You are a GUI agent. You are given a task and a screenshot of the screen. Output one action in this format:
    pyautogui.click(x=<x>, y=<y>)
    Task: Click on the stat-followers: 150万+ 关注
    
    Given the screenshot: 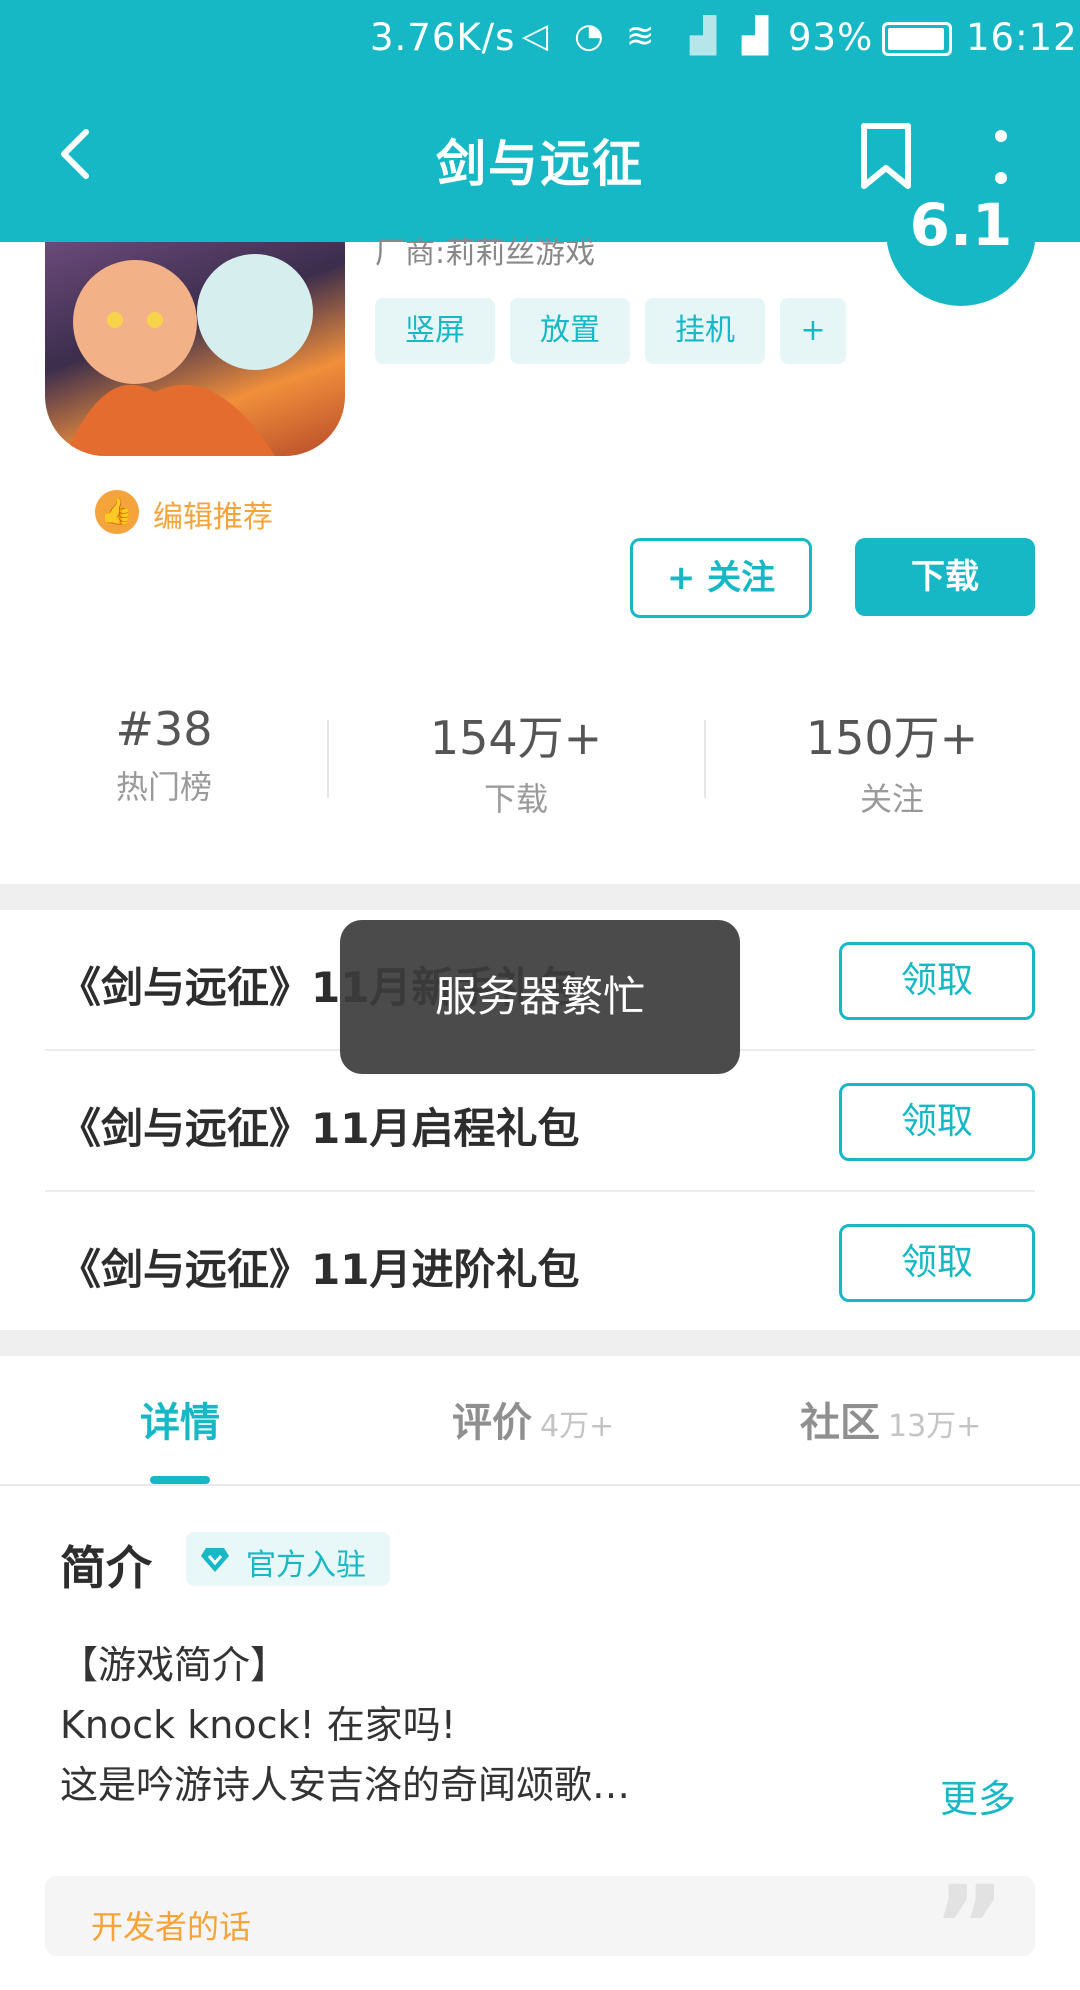 What is the action you would take?
    pyautogui.click(x=892, y=761)
    